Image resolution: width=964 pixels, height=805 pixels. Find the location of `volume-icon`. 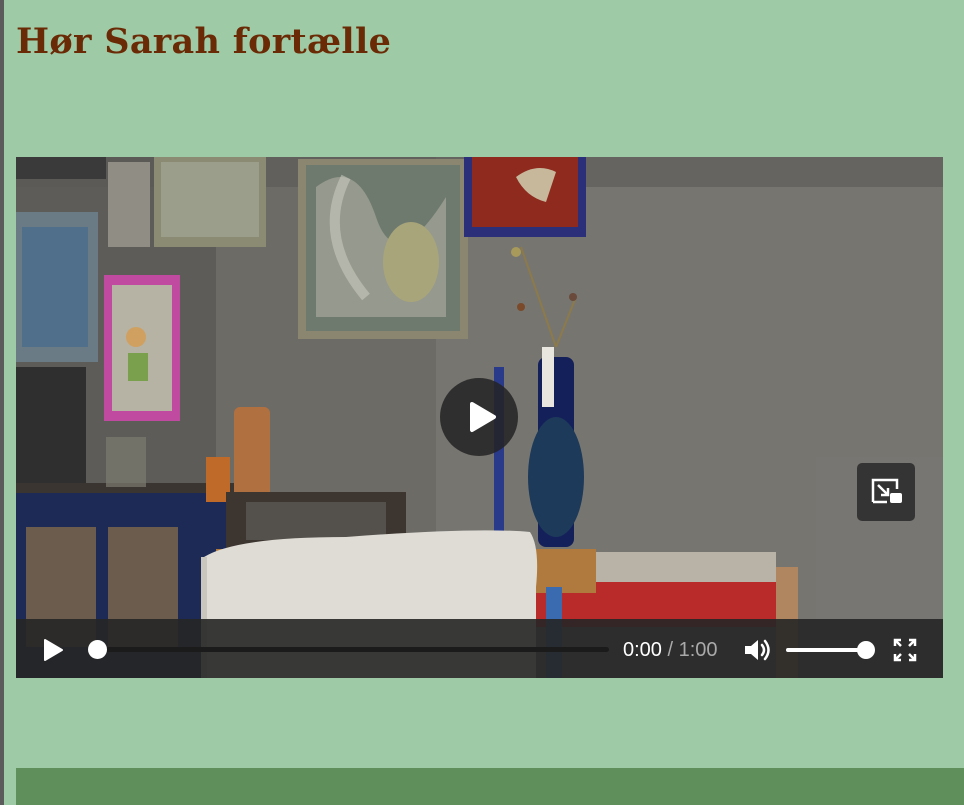

volume-icon is located at coordinates (757, 650).